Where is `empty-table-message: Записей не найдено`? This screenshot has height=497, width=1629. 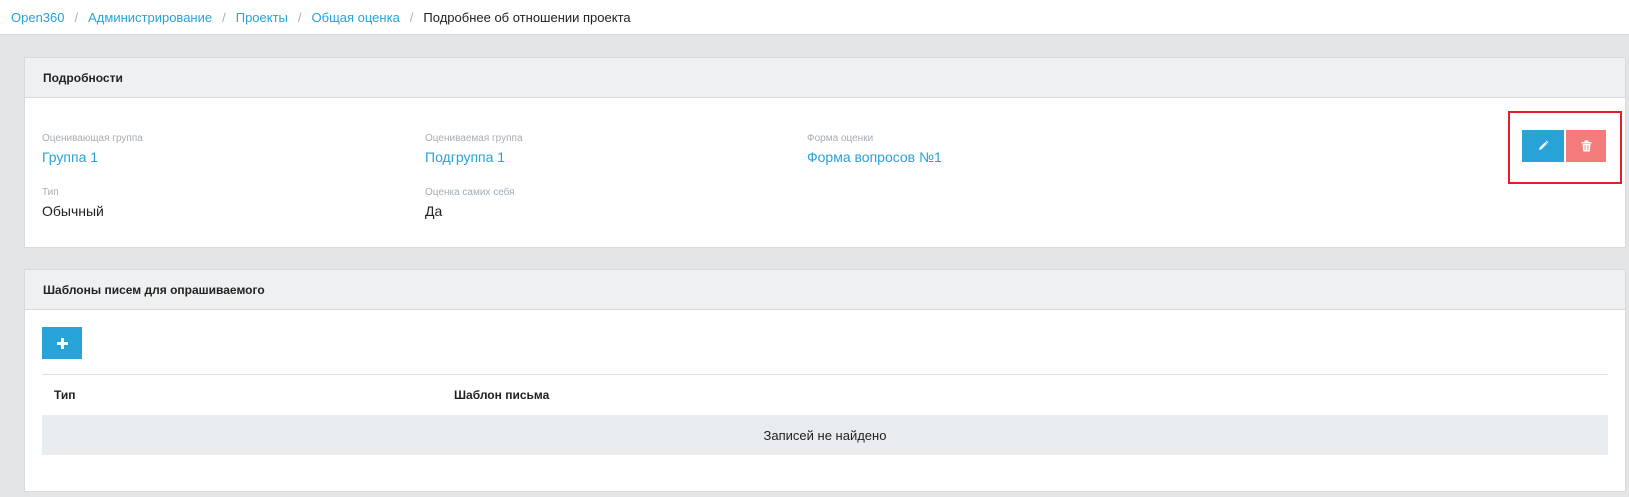 empty-table-message: Записей не найдено is located at coordinates (825, 435).